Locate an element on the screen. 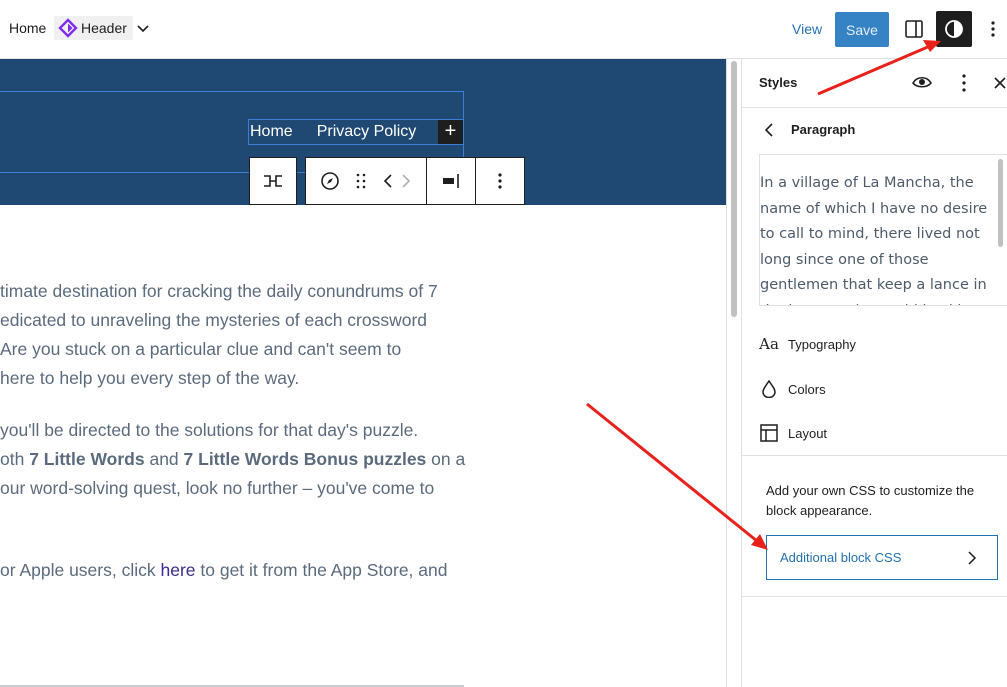 The image size is (1007, 687). more-options-button is located at coordinates (993, 29).